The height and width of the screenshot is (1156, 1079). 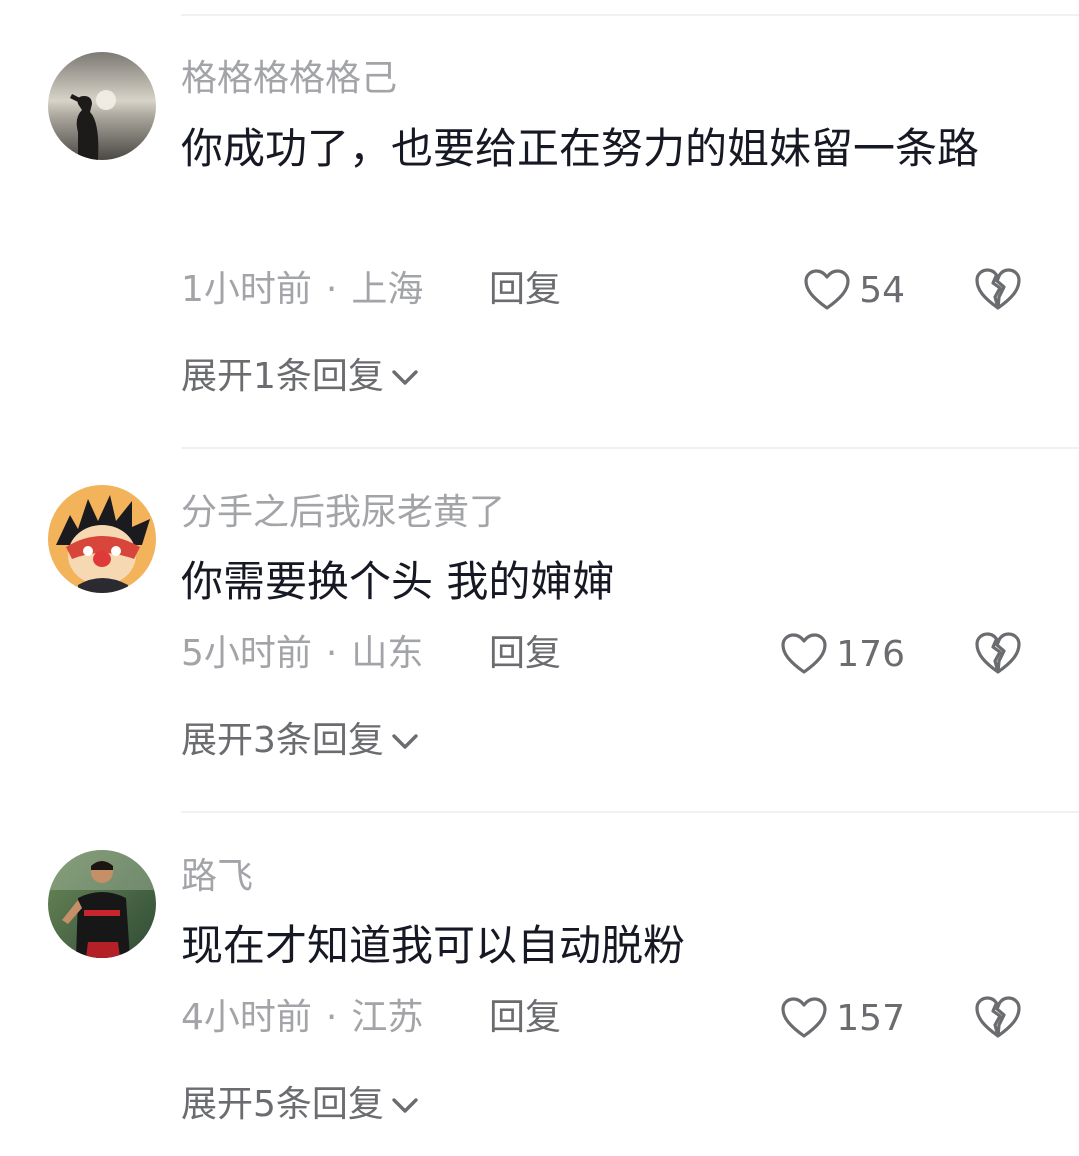 What do you see at coordinates (398, 581) in the screenshot?
I see `comment-text: 你需要换个头 我的婶婶` at bounding box center [398, 581].